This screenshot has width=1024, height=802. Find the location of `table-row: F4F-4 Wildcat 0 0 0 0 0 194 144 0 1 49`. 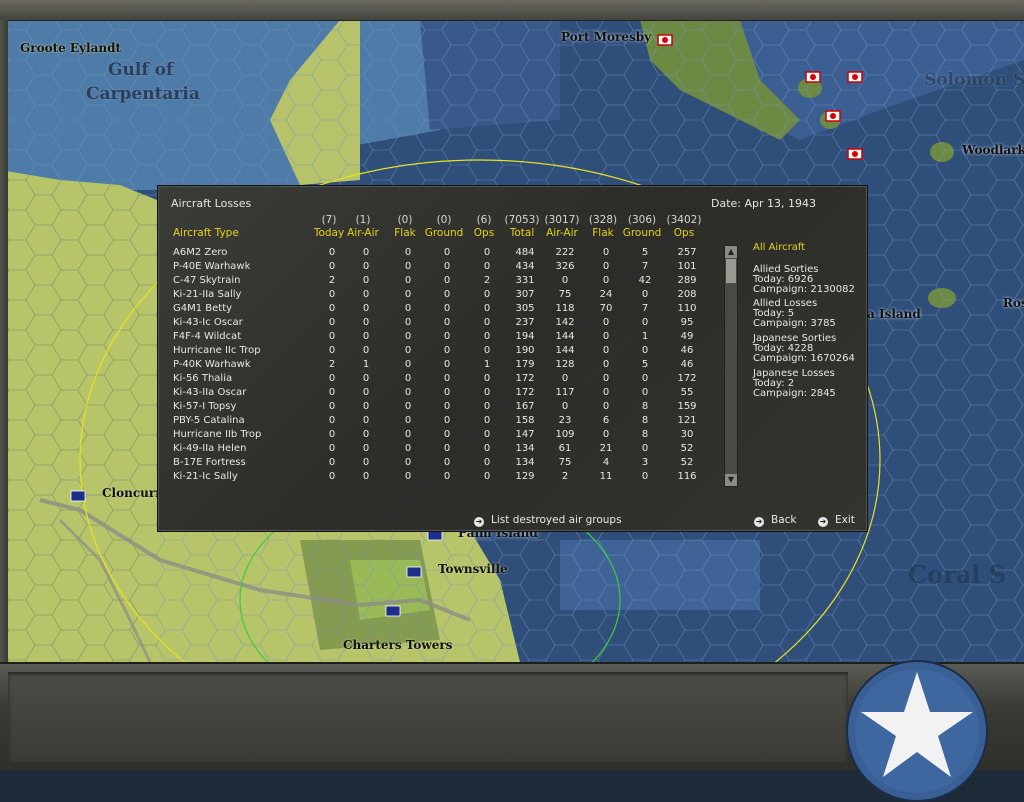

table-row: F4F-4 Wildcat 0 0 0 0 0 194 144 0 1 49 is located at coordinates (453, 338).